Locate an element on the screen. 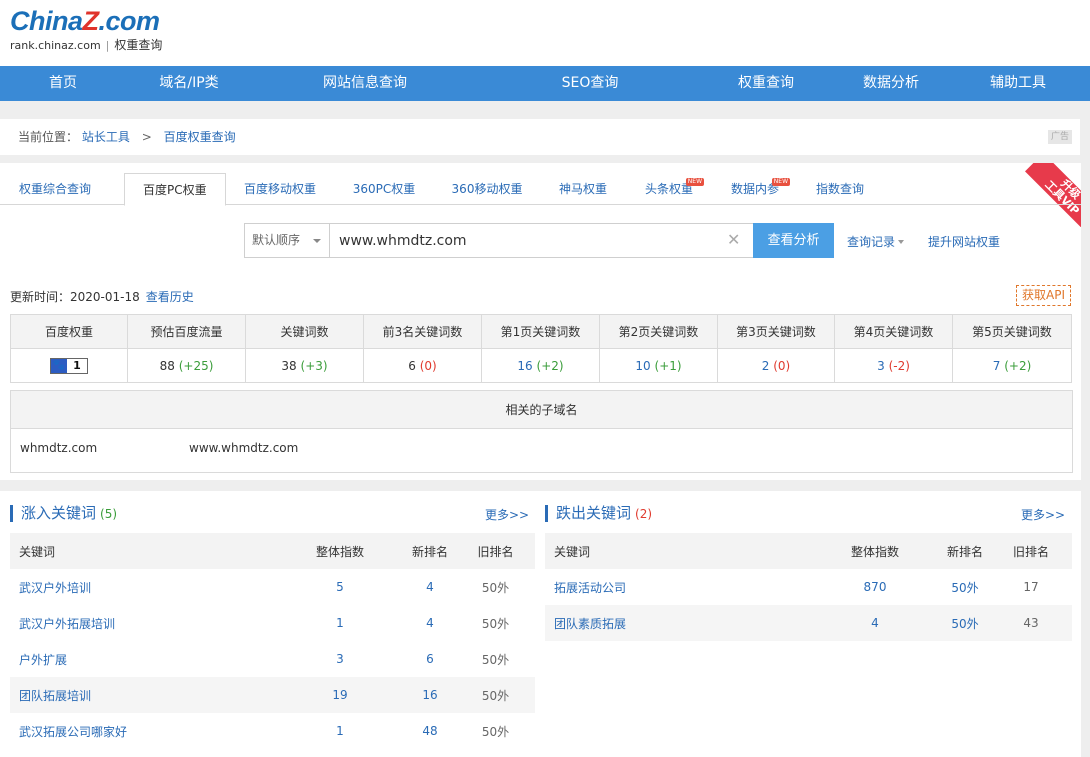 The width and height of the screenshot is (1090, 757). stats-header: 第4页关键词数 is located at coordinates (893, 331).